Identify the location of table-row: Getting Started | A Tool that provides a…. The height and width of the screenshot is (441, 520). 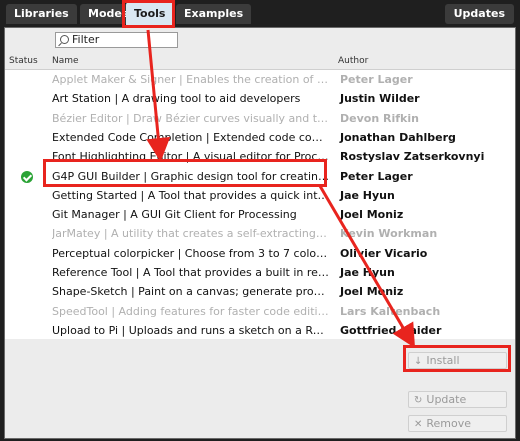
(260, 195).